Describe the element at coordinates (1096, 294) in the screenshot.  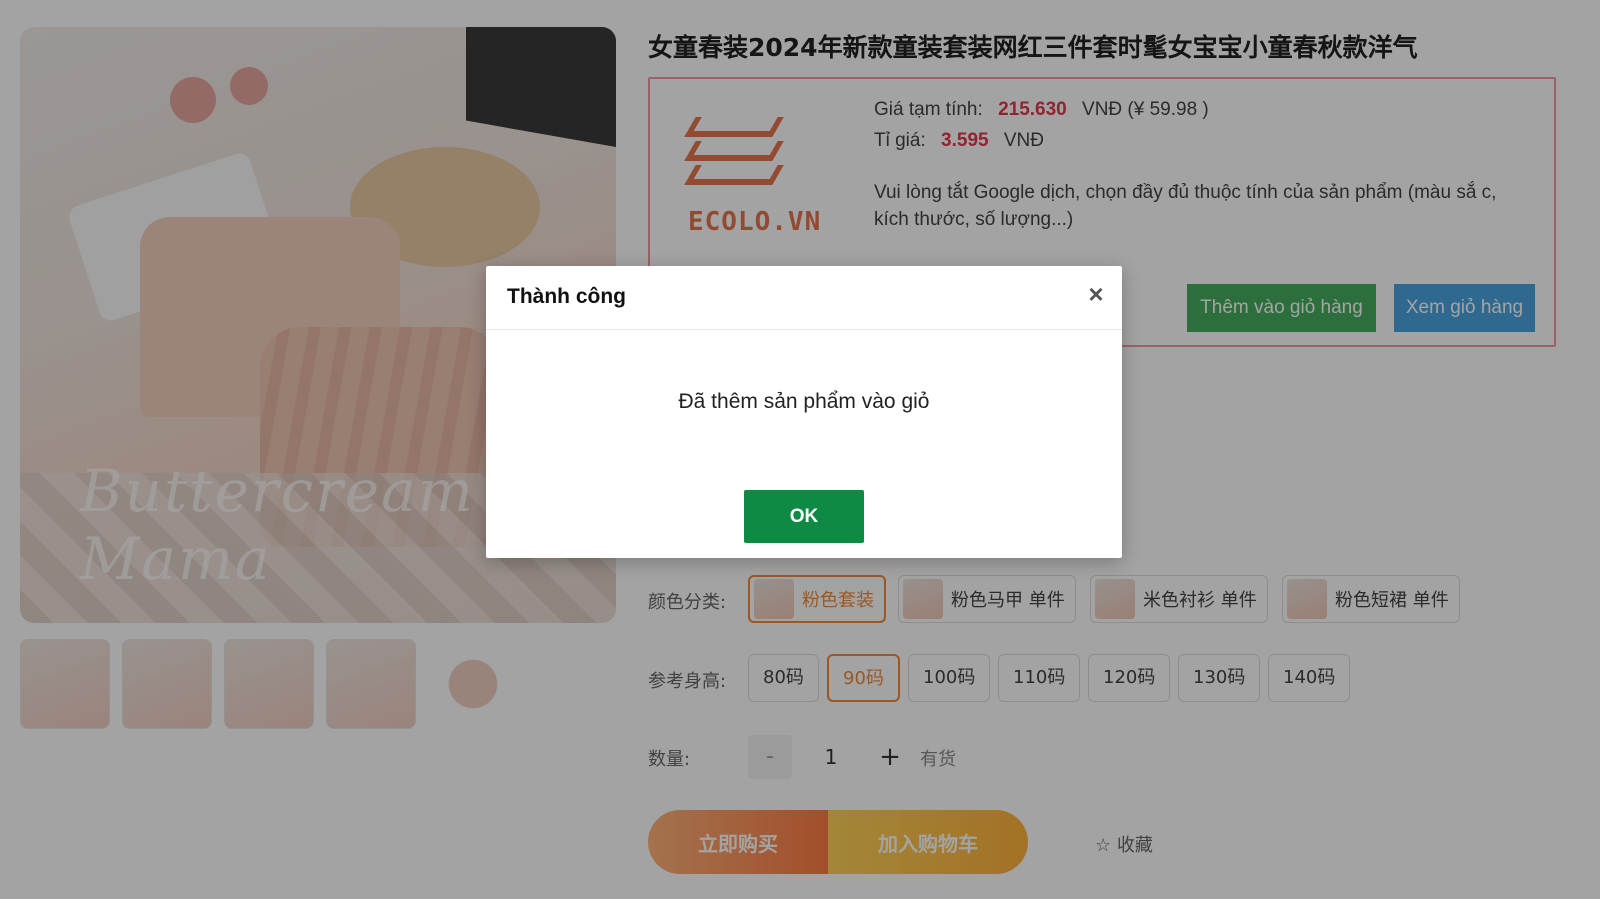
I see `close-icon: ×` at that location.